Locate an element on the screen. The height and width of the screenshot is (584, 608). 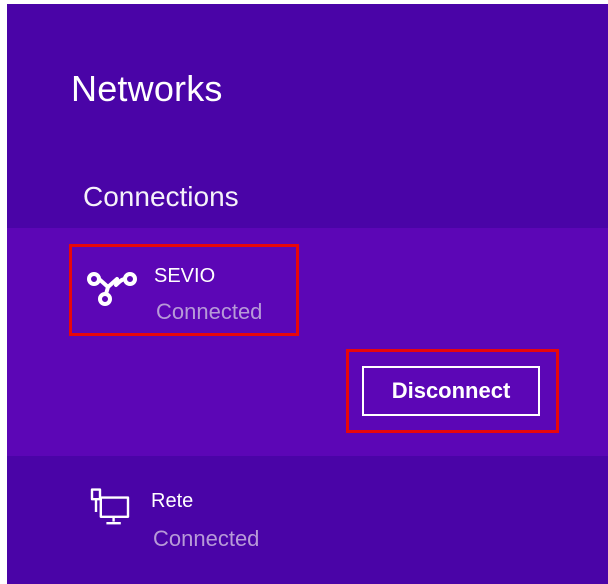
network-item-rete: Rete Connected is located at coordinates (184, 528).